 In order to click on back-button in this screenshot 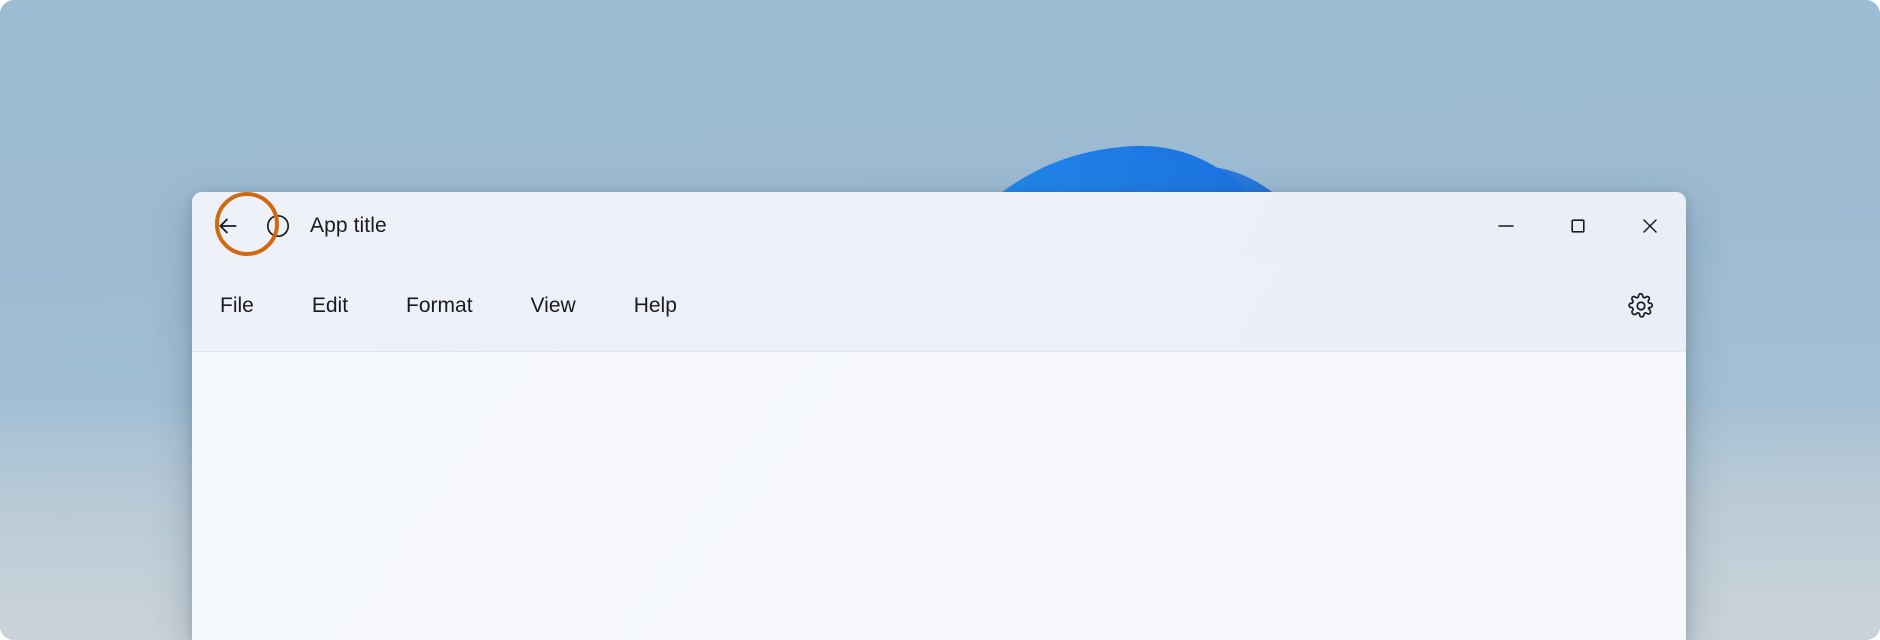, I will do `click(242, 224)`.